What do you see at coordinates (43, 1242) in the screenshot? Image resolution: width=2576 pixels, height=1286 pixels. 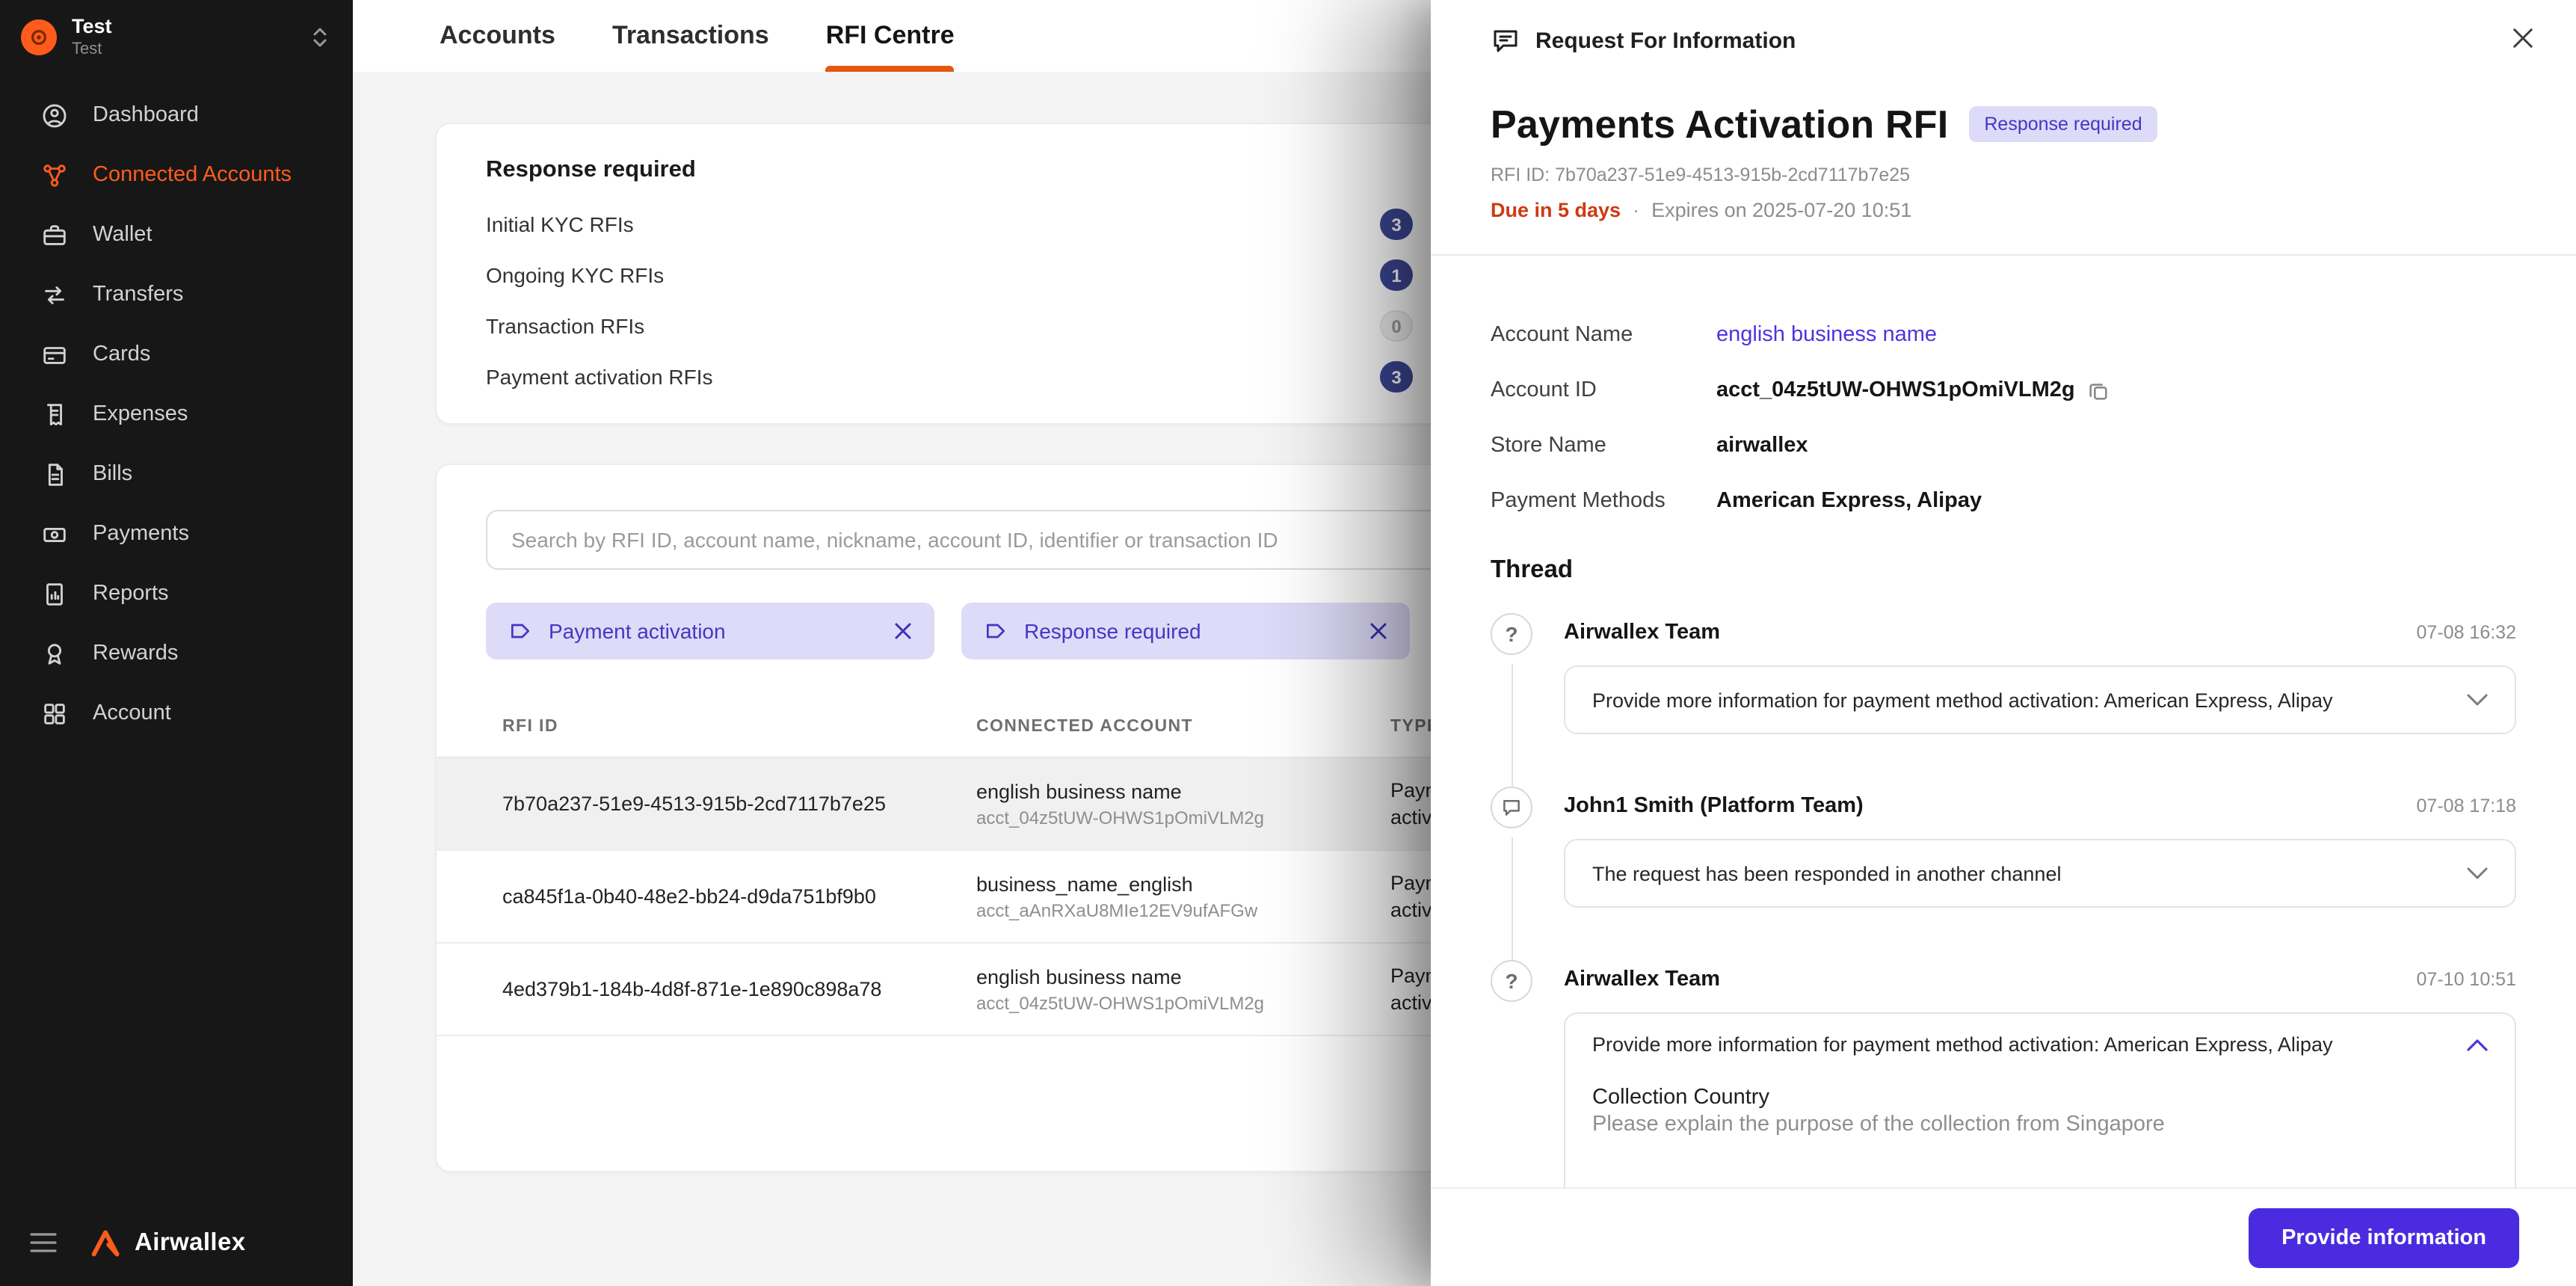 I see `collapse-sidebar-icon` at bounding box center [43, 1242].